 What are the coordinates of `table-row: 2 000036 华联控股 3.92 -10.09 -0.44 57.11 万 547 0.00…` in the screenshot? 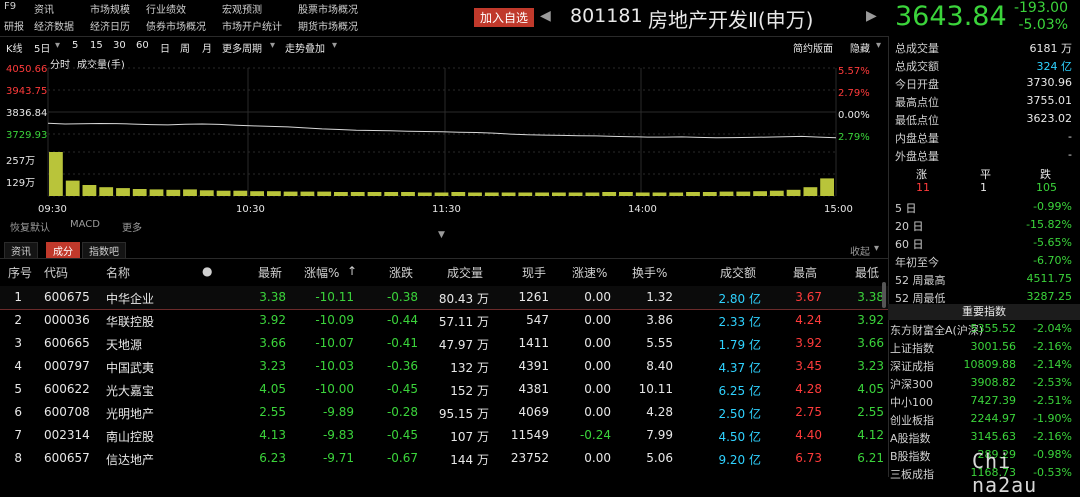 It's located at (444, 320).